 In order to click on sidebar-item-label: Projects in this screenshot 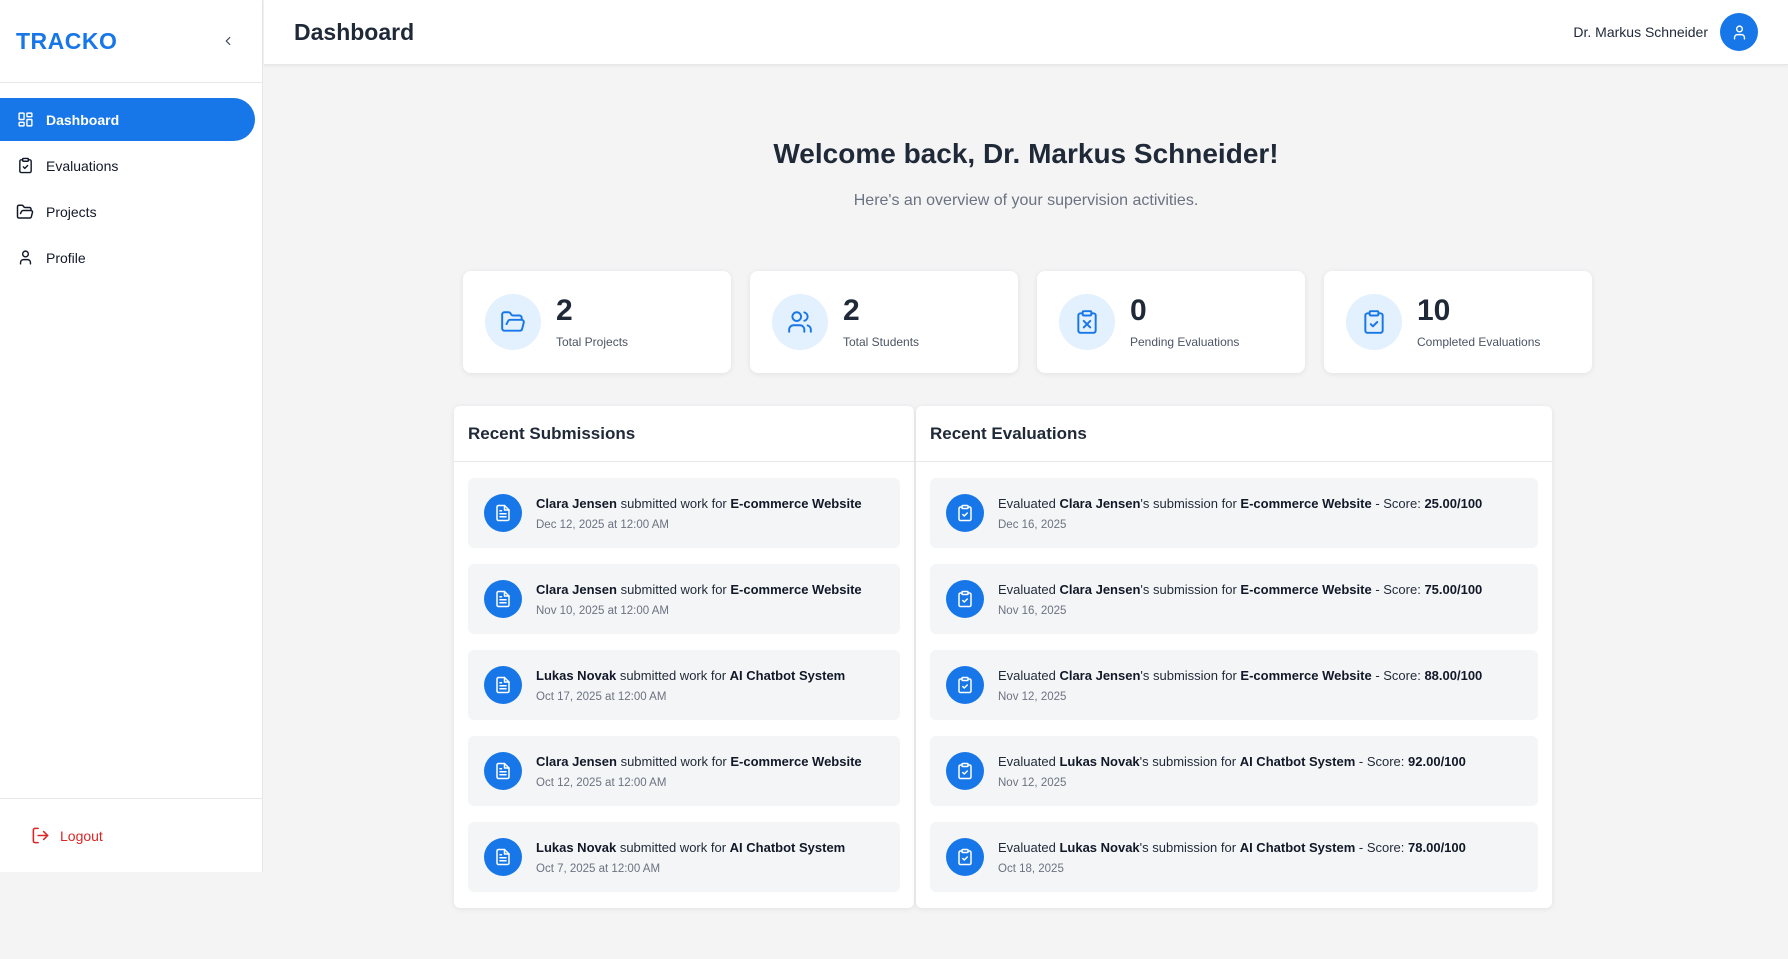, I will do `click(71, 211)`.